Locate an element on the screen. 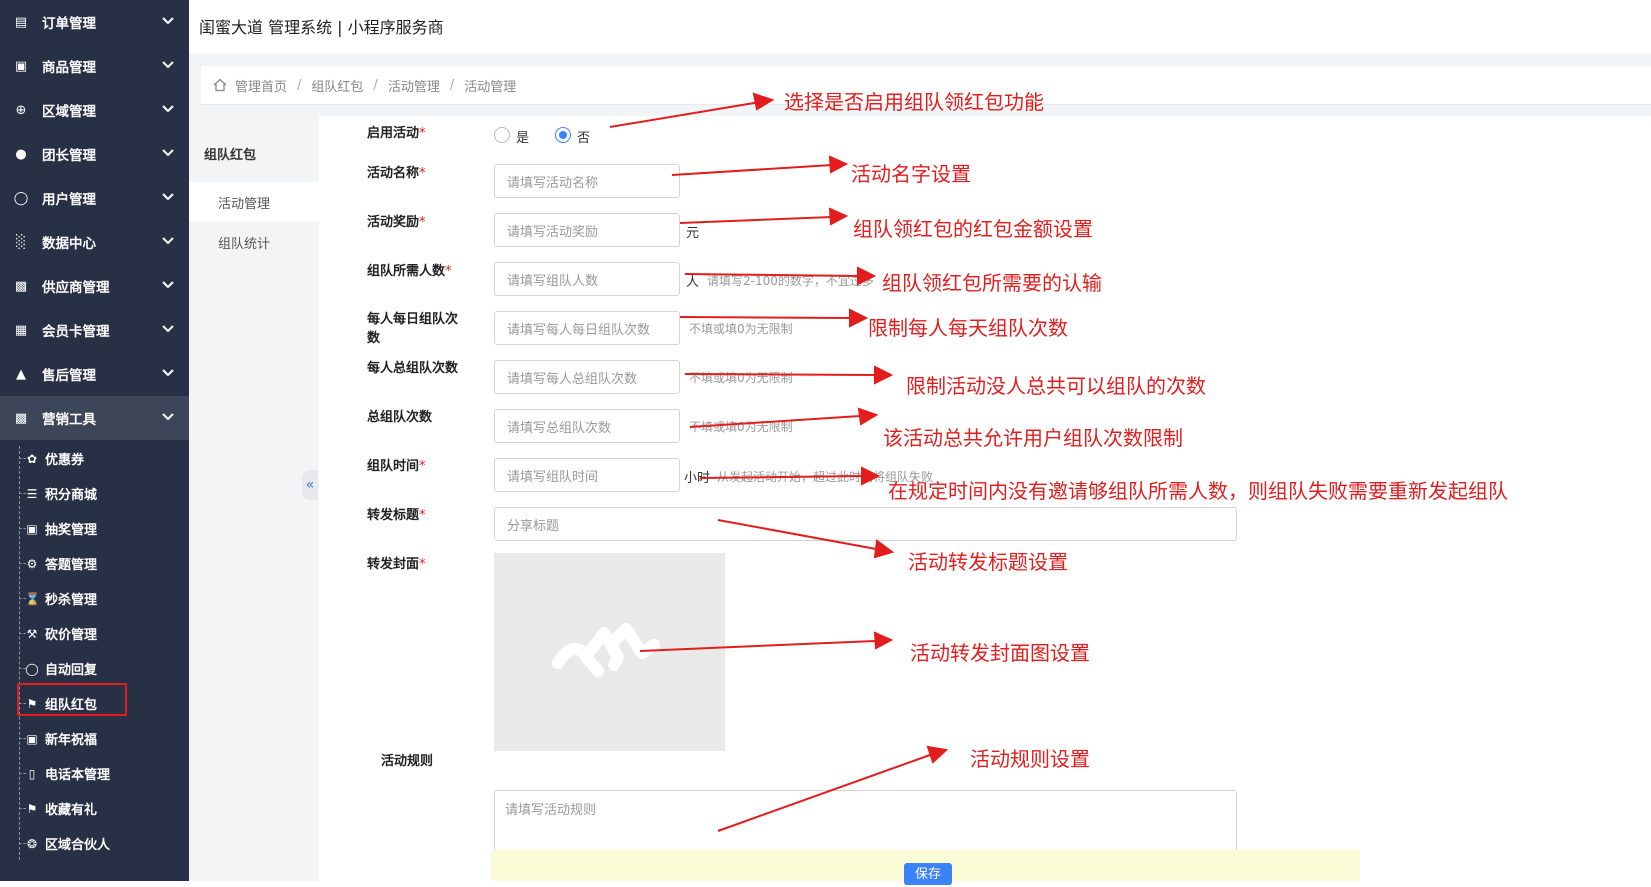  annotation-reward: 组队领红包的红包金额设置 is located at coordinates (973, 229).